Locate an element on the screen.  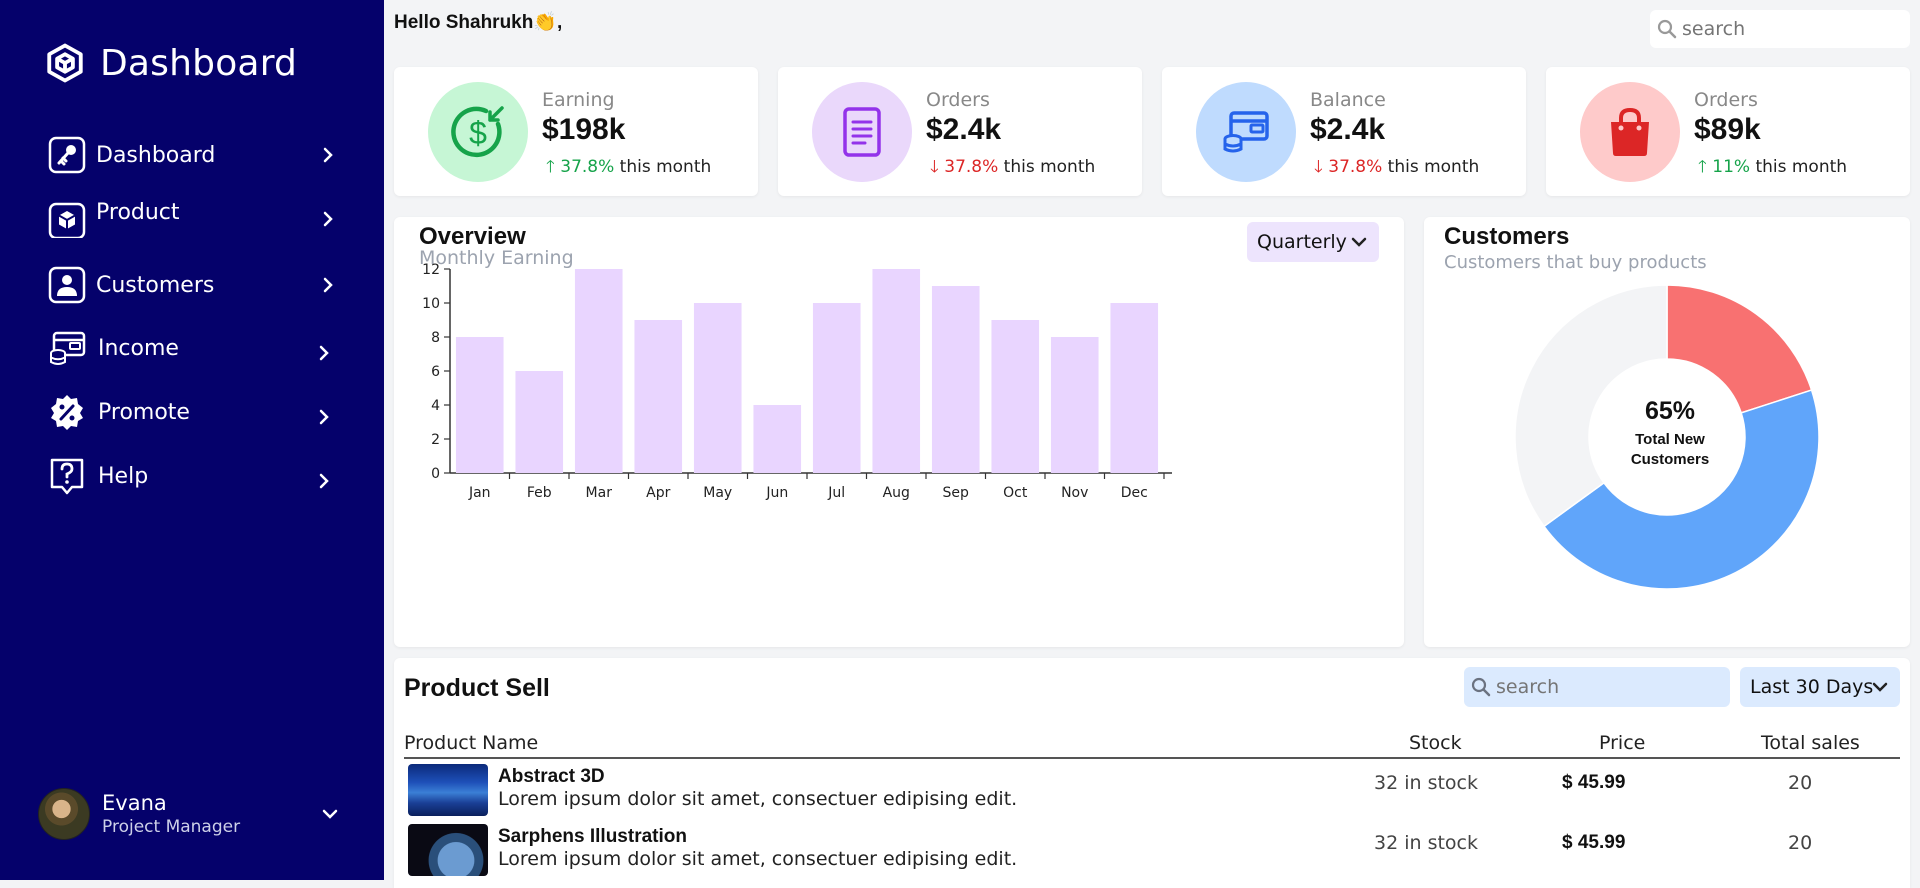
stat-icon-circle is located at coordinates (862, 132).